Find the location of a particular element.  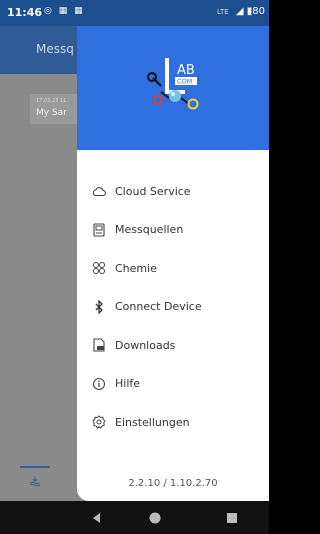

menu-label: Chemie is located at coordinates (136, 268).